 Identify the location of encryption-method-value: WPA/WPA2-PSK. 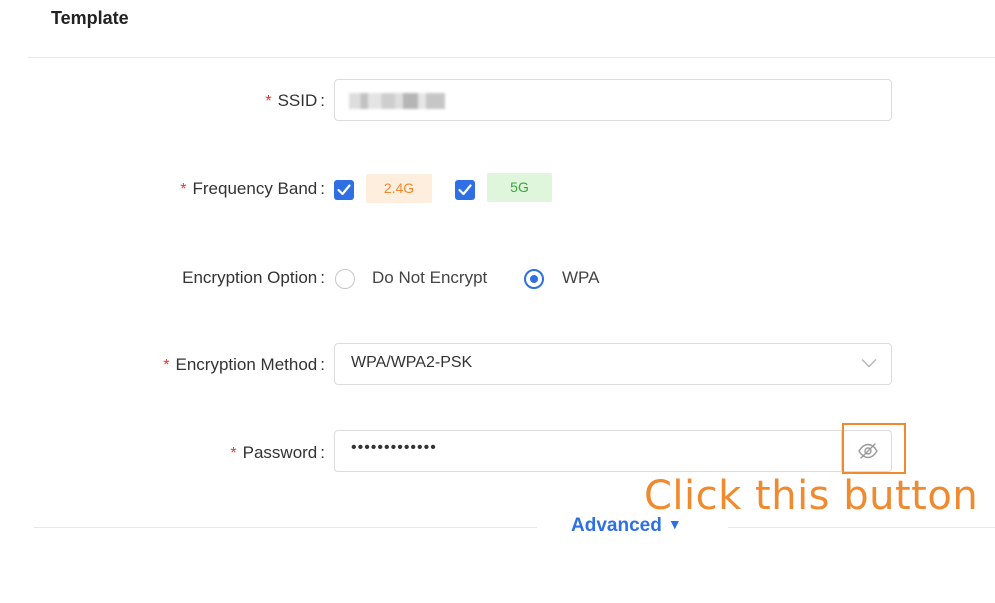
(412, 362).